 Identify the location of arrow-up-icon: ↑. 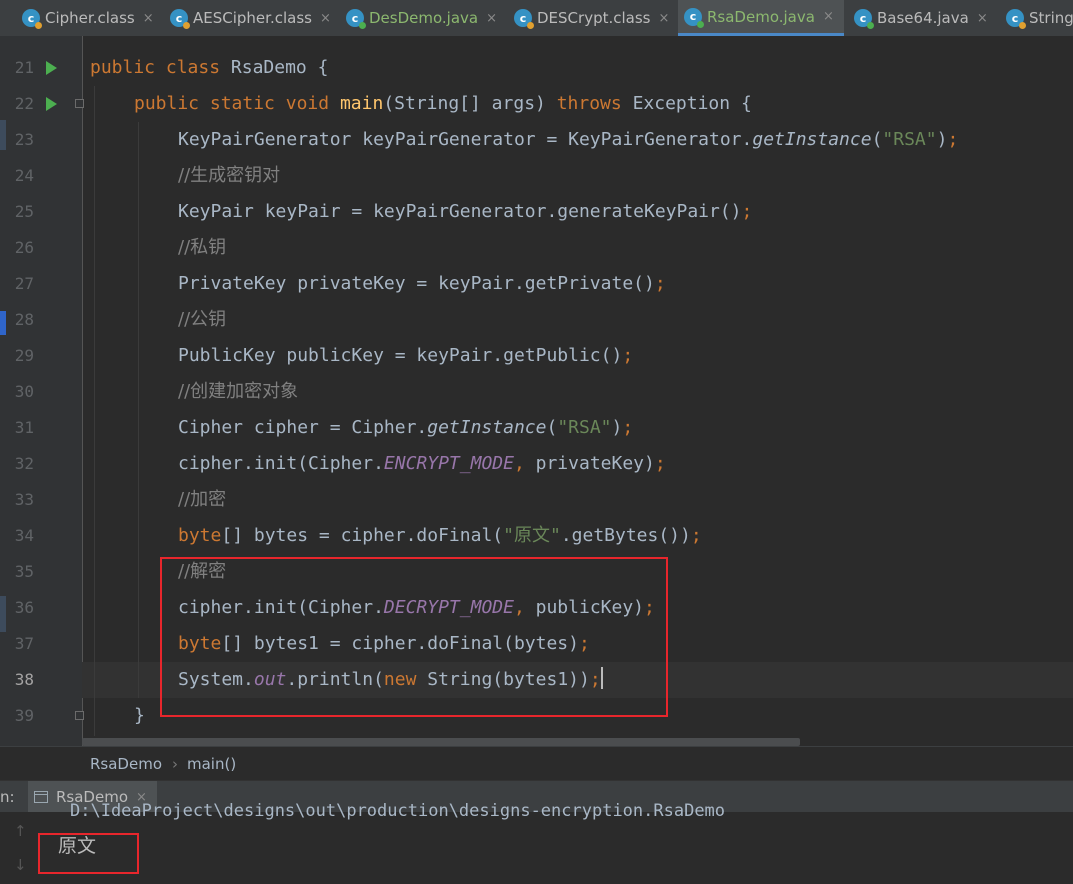
(20, 831).